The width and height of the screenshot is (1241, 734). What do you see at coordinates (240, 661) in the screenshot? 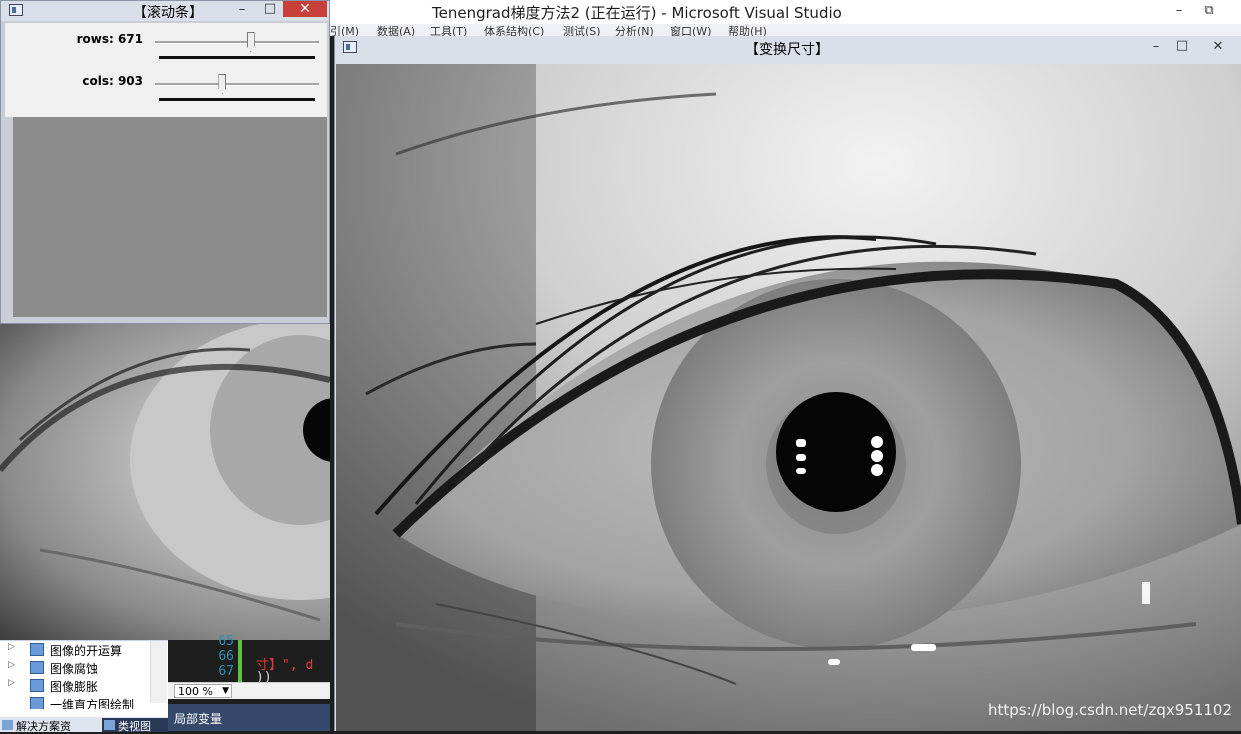
I see `change-marker` at bounding box center [240, 661].